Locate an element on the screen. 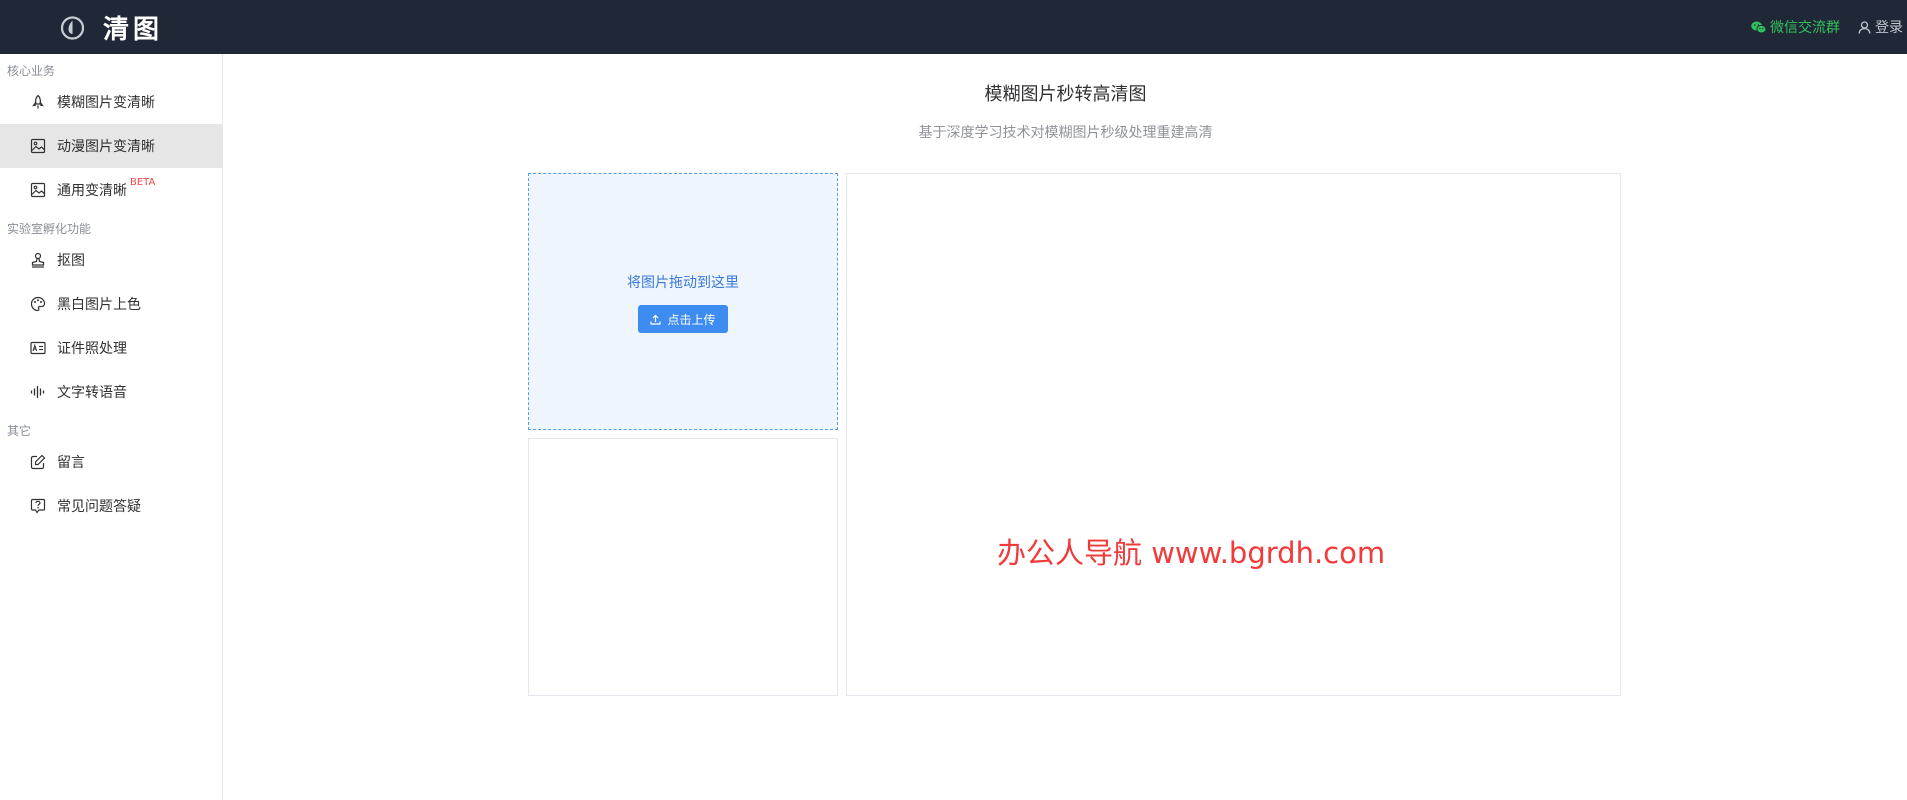 Image resolution: width=1907 pixels, height=800 pixels. wechat-group-link: 微信交流群 is located at coordinates (1795, 27).